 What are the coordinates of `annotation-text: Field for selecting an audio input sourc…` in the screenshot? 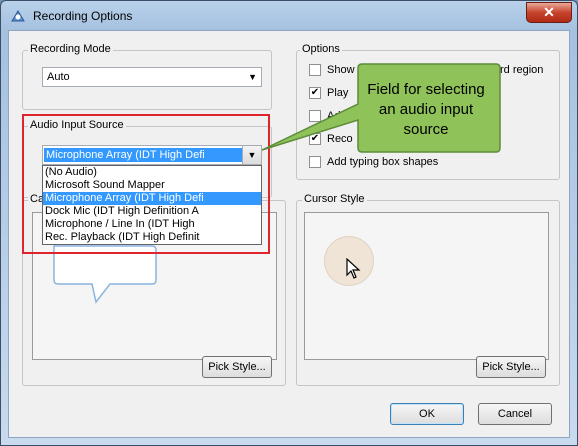 It's located at (426, 109).